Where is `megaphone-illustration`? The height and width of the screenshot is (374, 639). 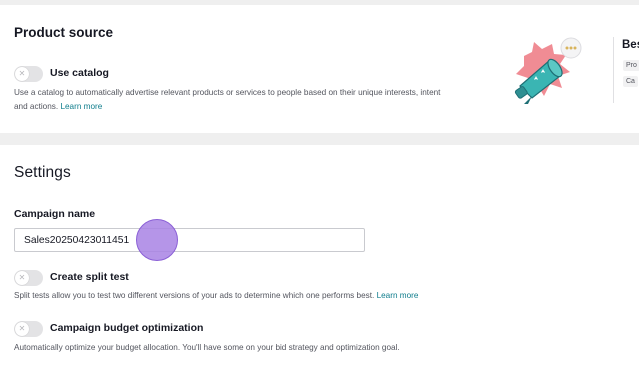
megaphone-illustration is located at coordinates (548, 70).